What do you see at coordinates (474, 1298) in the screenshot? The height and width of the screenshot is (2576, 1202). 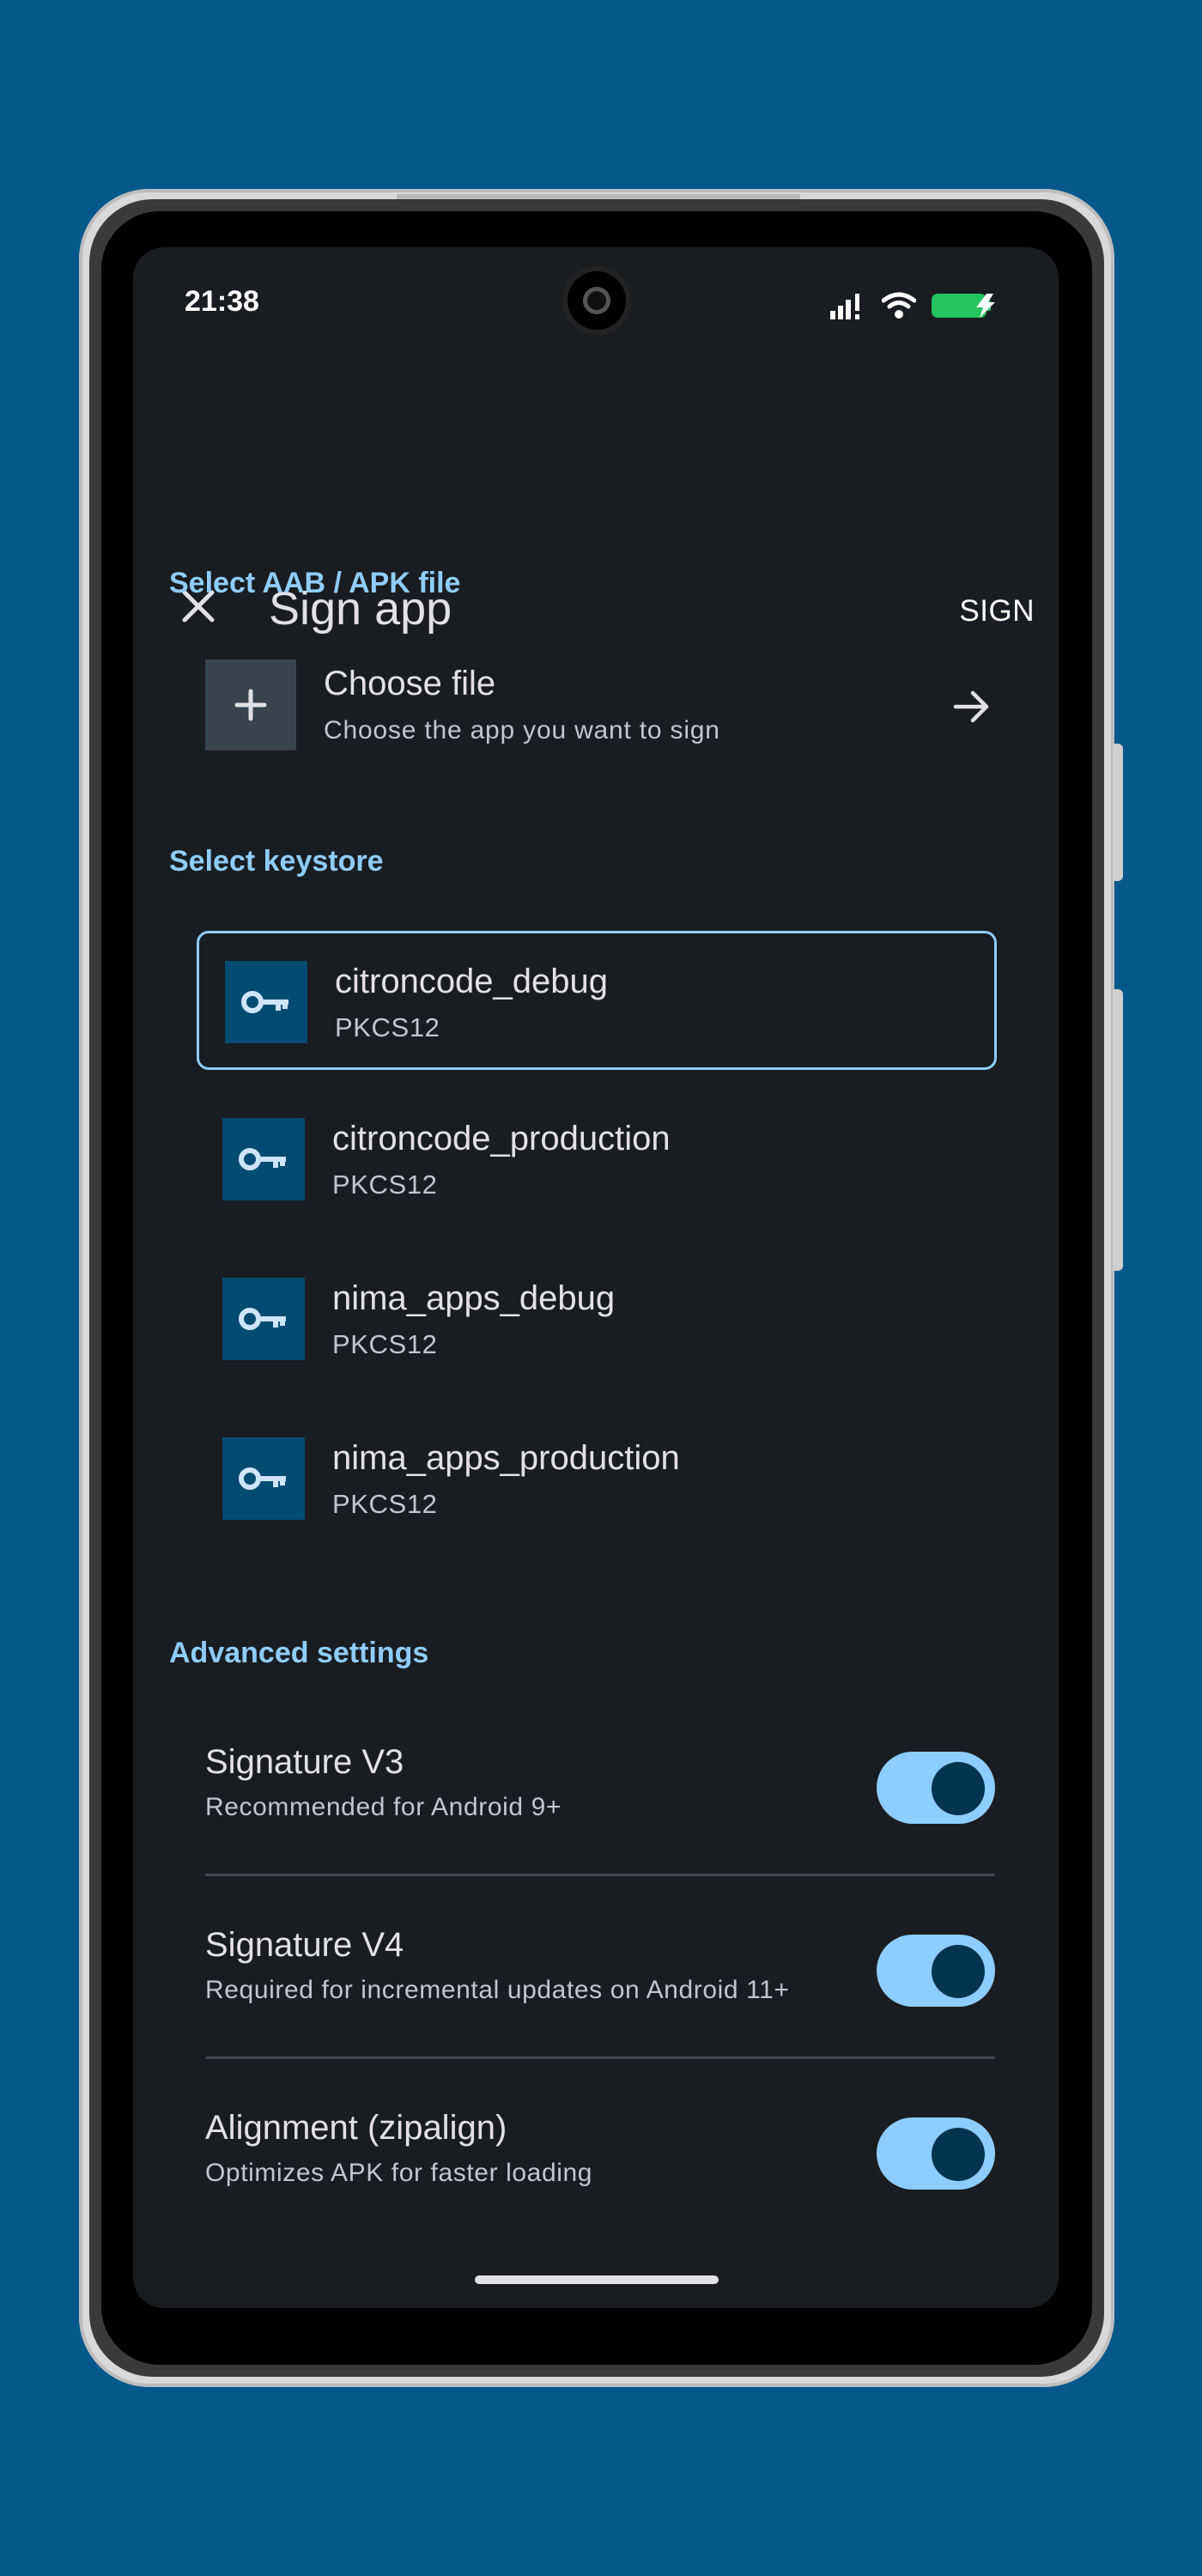 I see `keystore-name: nima_apps_debug` at bounding box center [474, 1298].